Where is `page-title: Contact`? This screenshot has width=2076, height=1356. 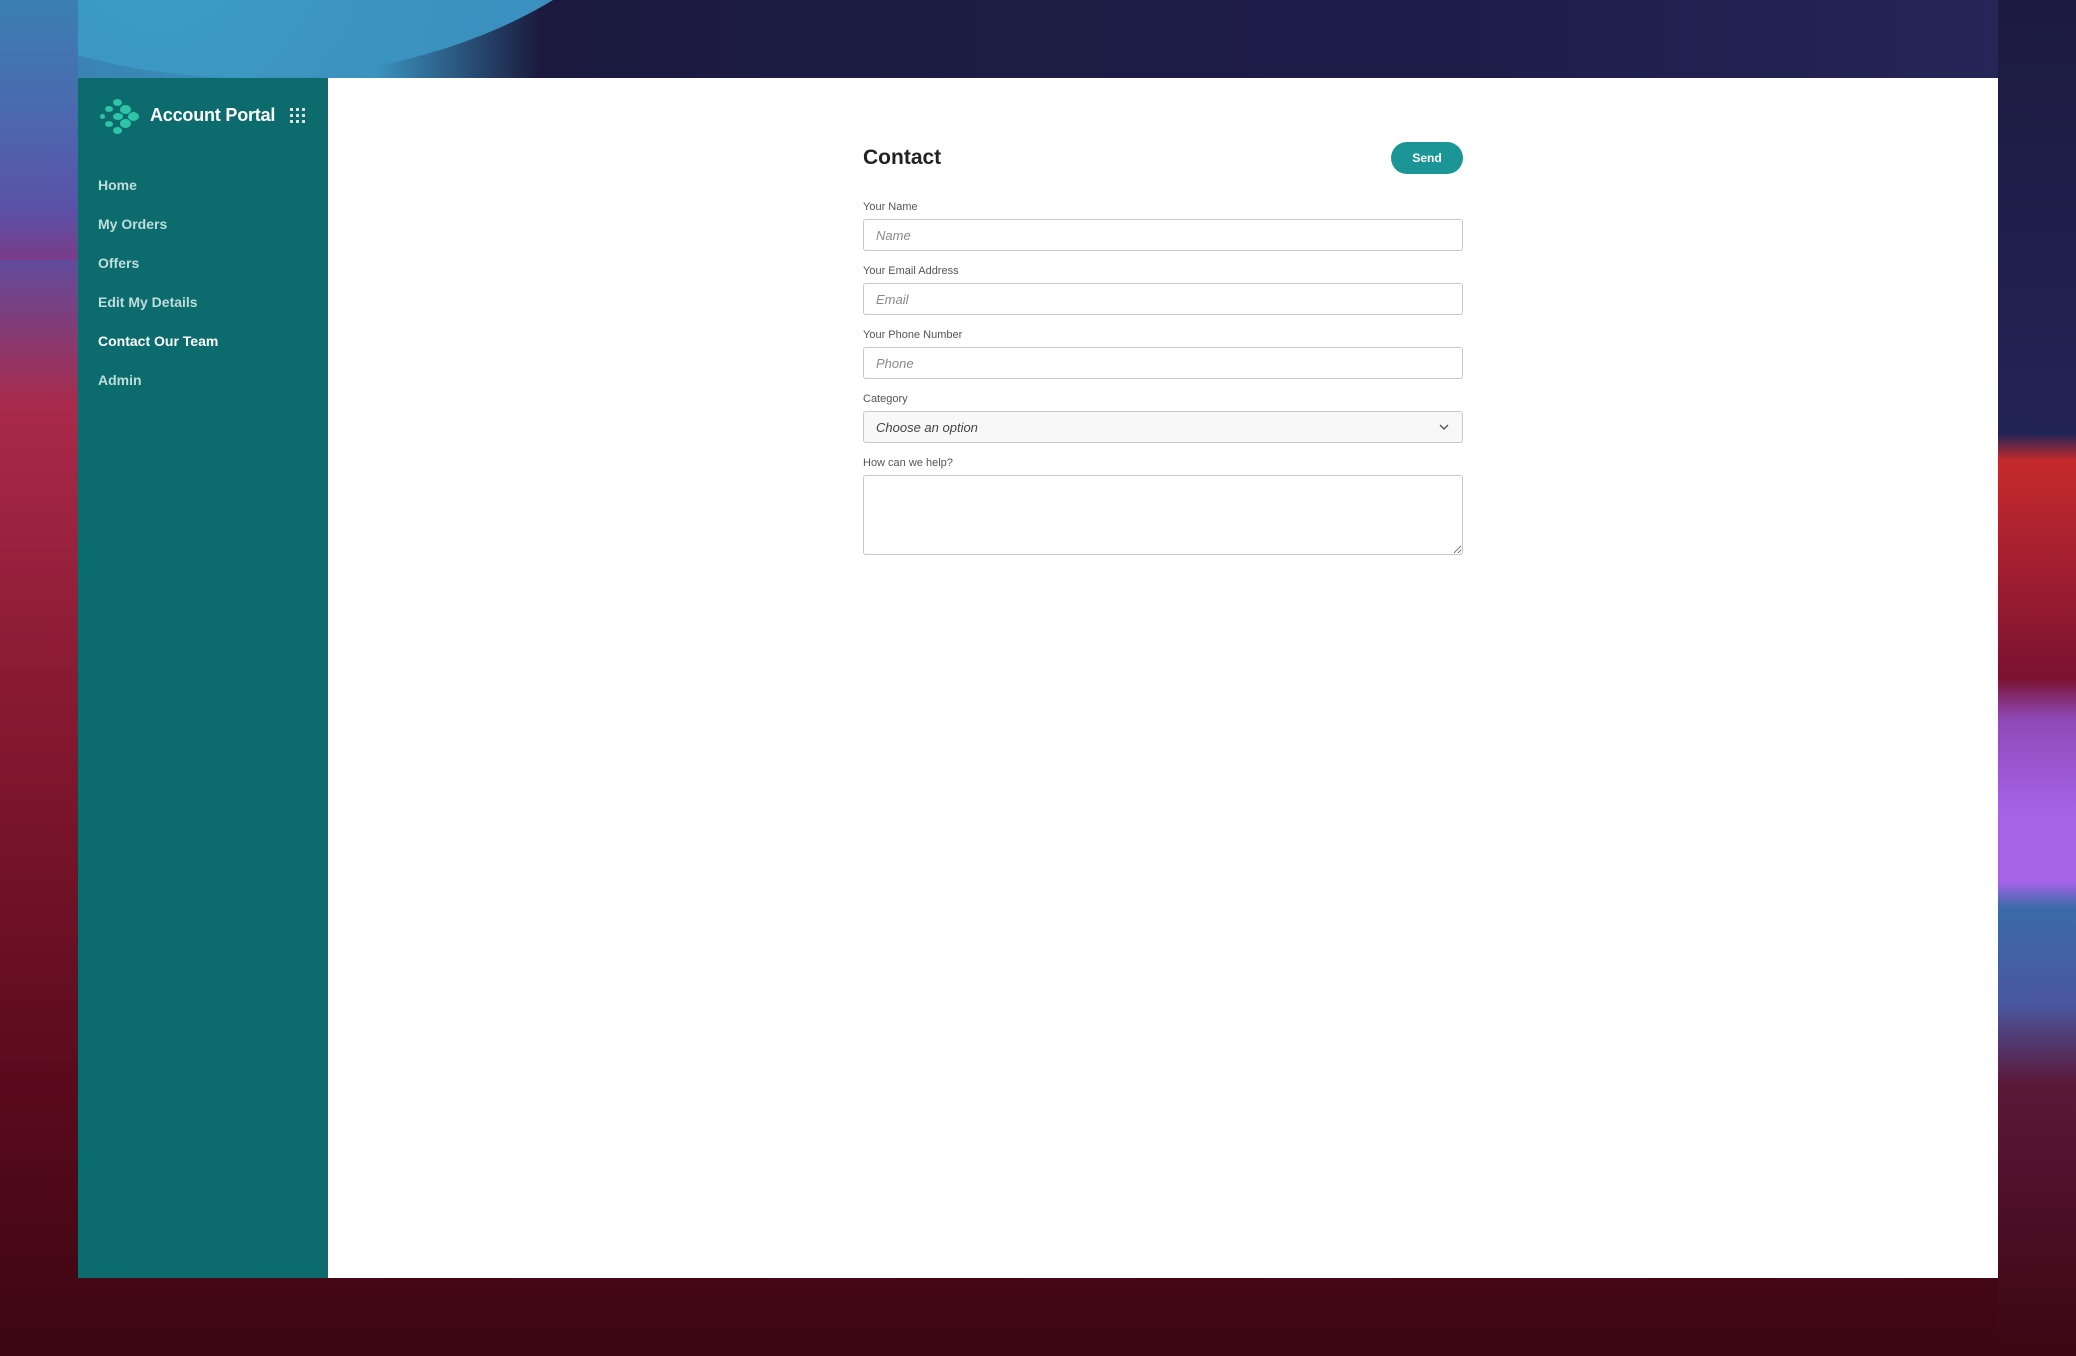 page-title: Contact is located at coordinates (902, 157).